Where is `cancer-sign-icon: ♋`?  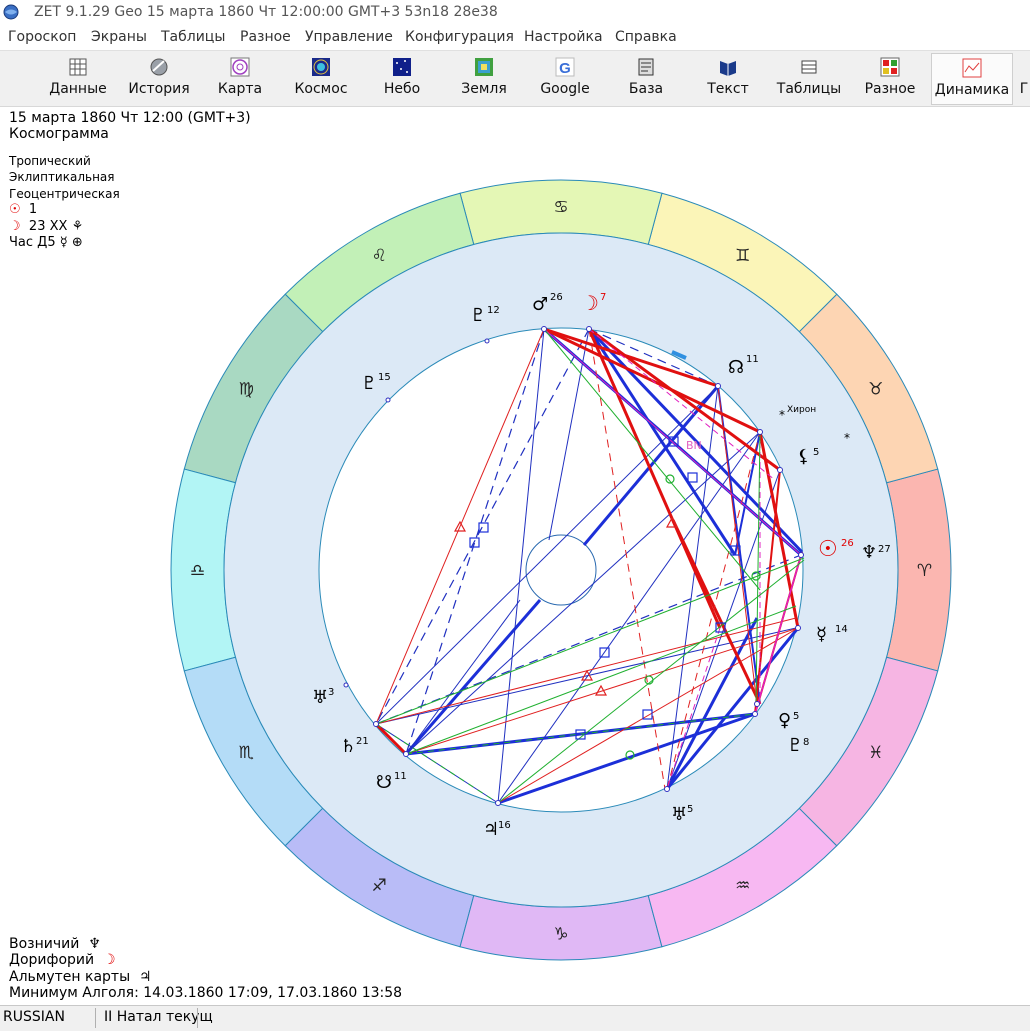 cancer-sign-icon: ♋ is located at coordinates (560, 208).